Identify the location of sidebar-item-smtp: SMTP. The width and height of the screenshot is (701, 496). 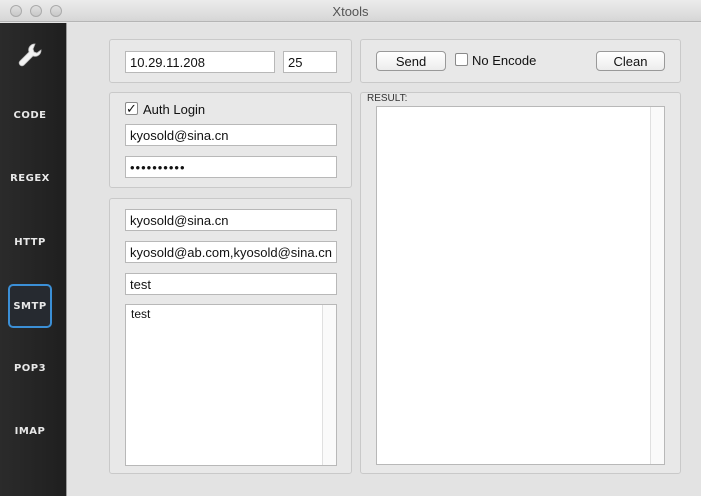
(30, 306).